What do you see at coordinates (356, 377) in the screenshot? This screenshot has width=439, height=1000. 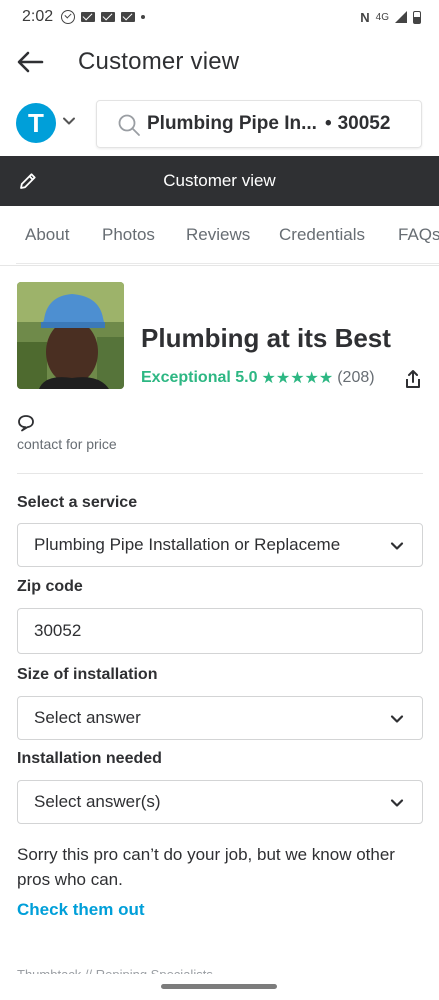 I see `reviews-count: (208)` at bounding box center [356, 377].